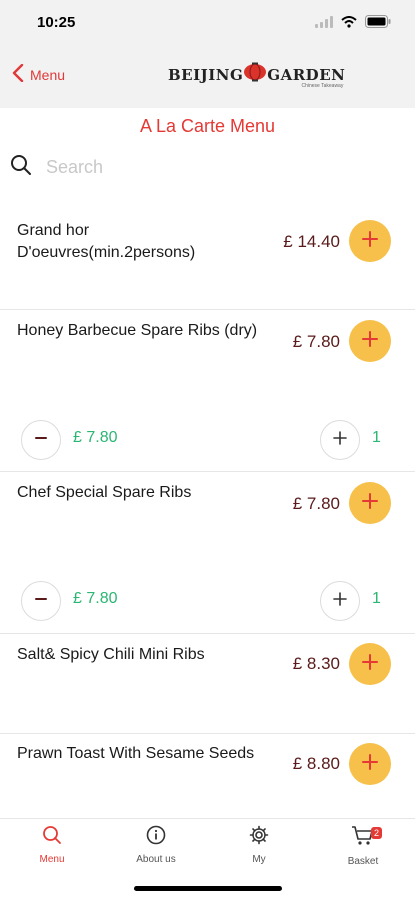 This screenshot has width=415, height=901. Describe the element at coordinates (137, 330) in the screenshot. I see `item-name: Honey Barbecue Spare Ribs (dry)` at that location.